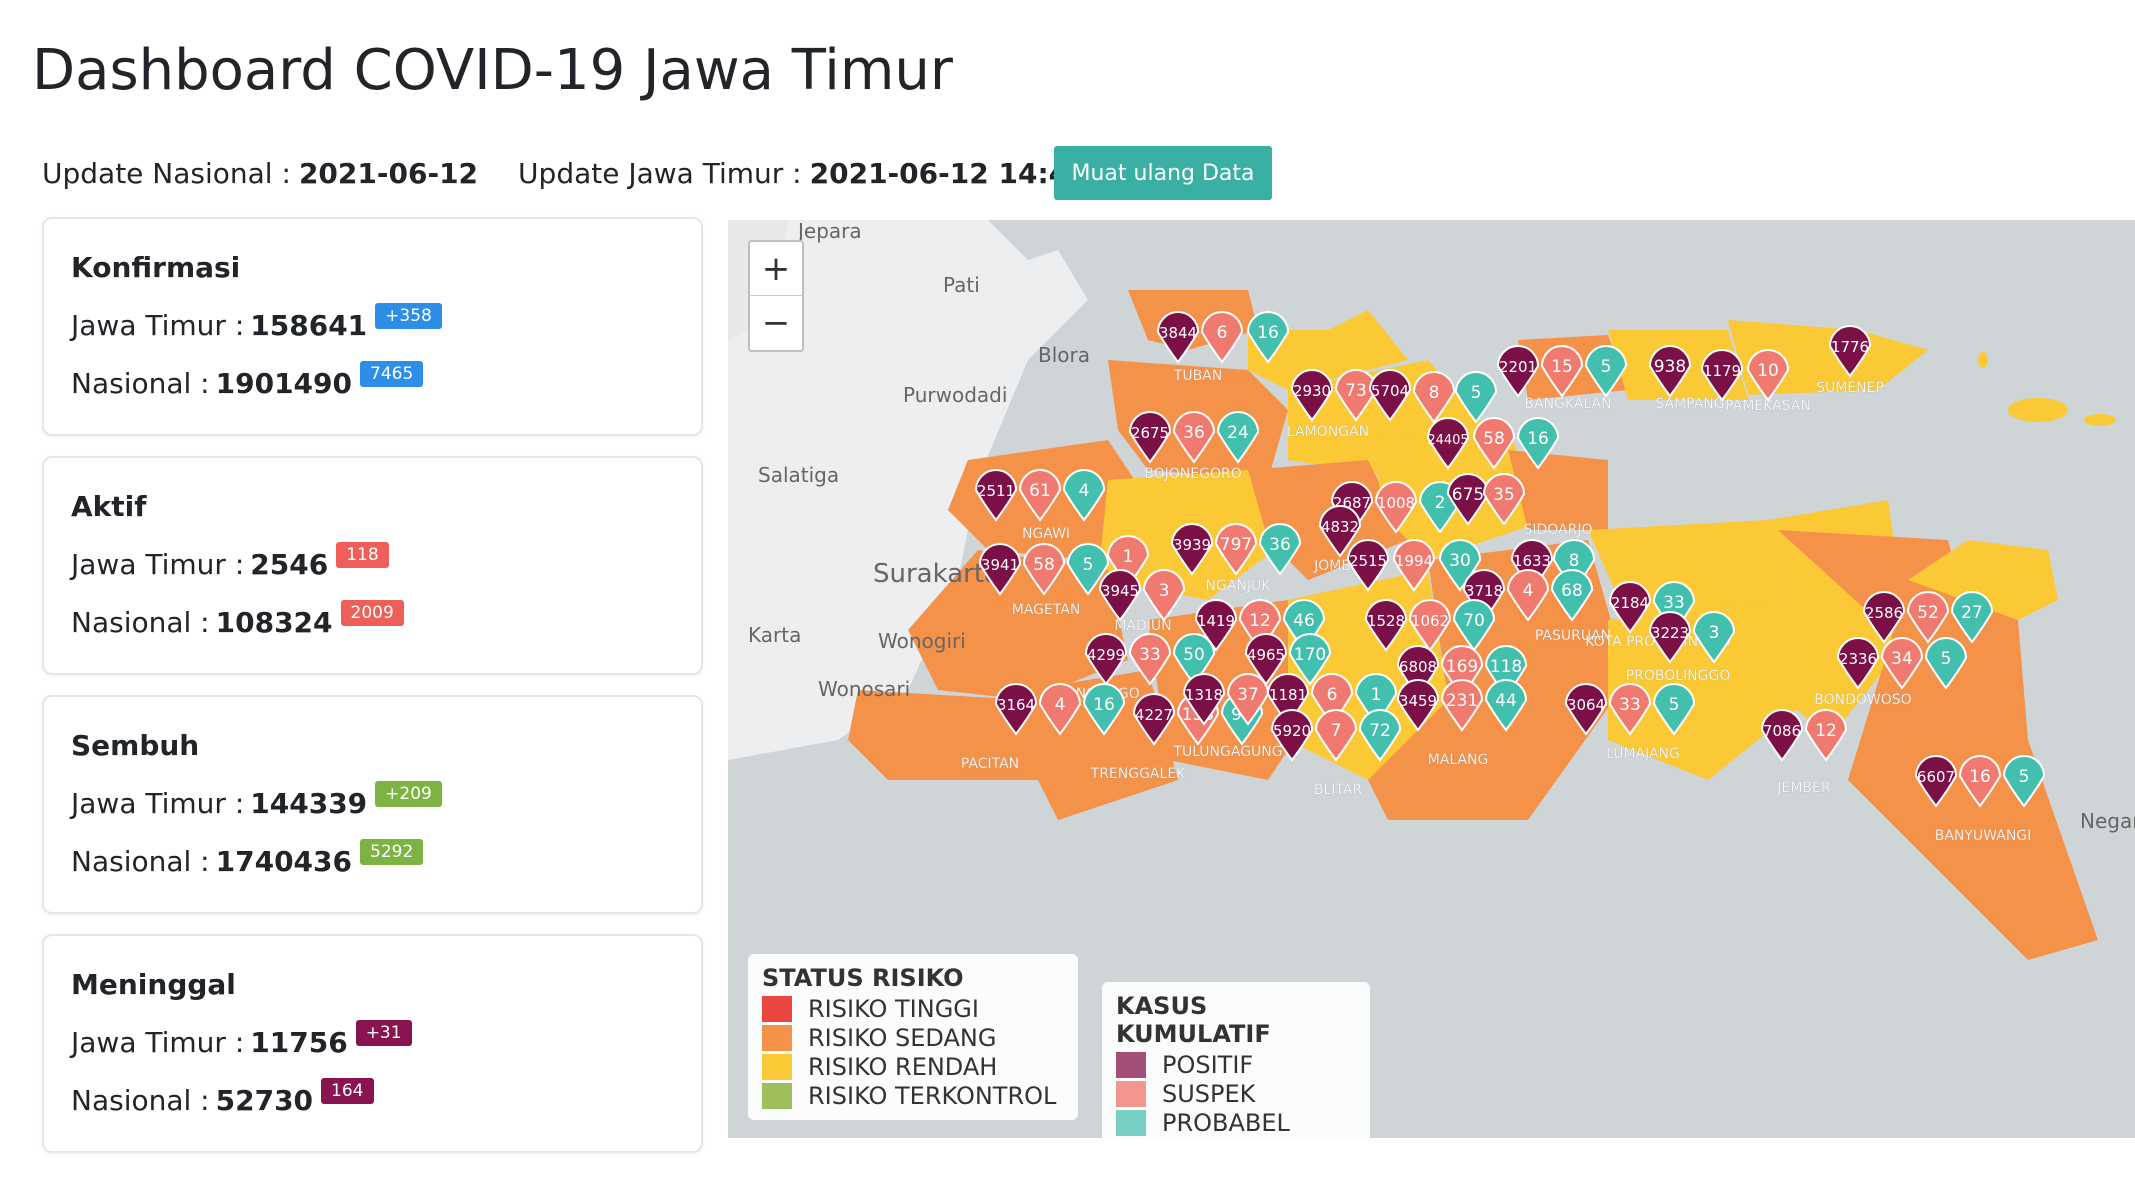 The height and width of the screenshot is (1200, 2135). Describe the element at coordinates (1380, 731) in the screenshot. I see `marker-value: 72` at that location.